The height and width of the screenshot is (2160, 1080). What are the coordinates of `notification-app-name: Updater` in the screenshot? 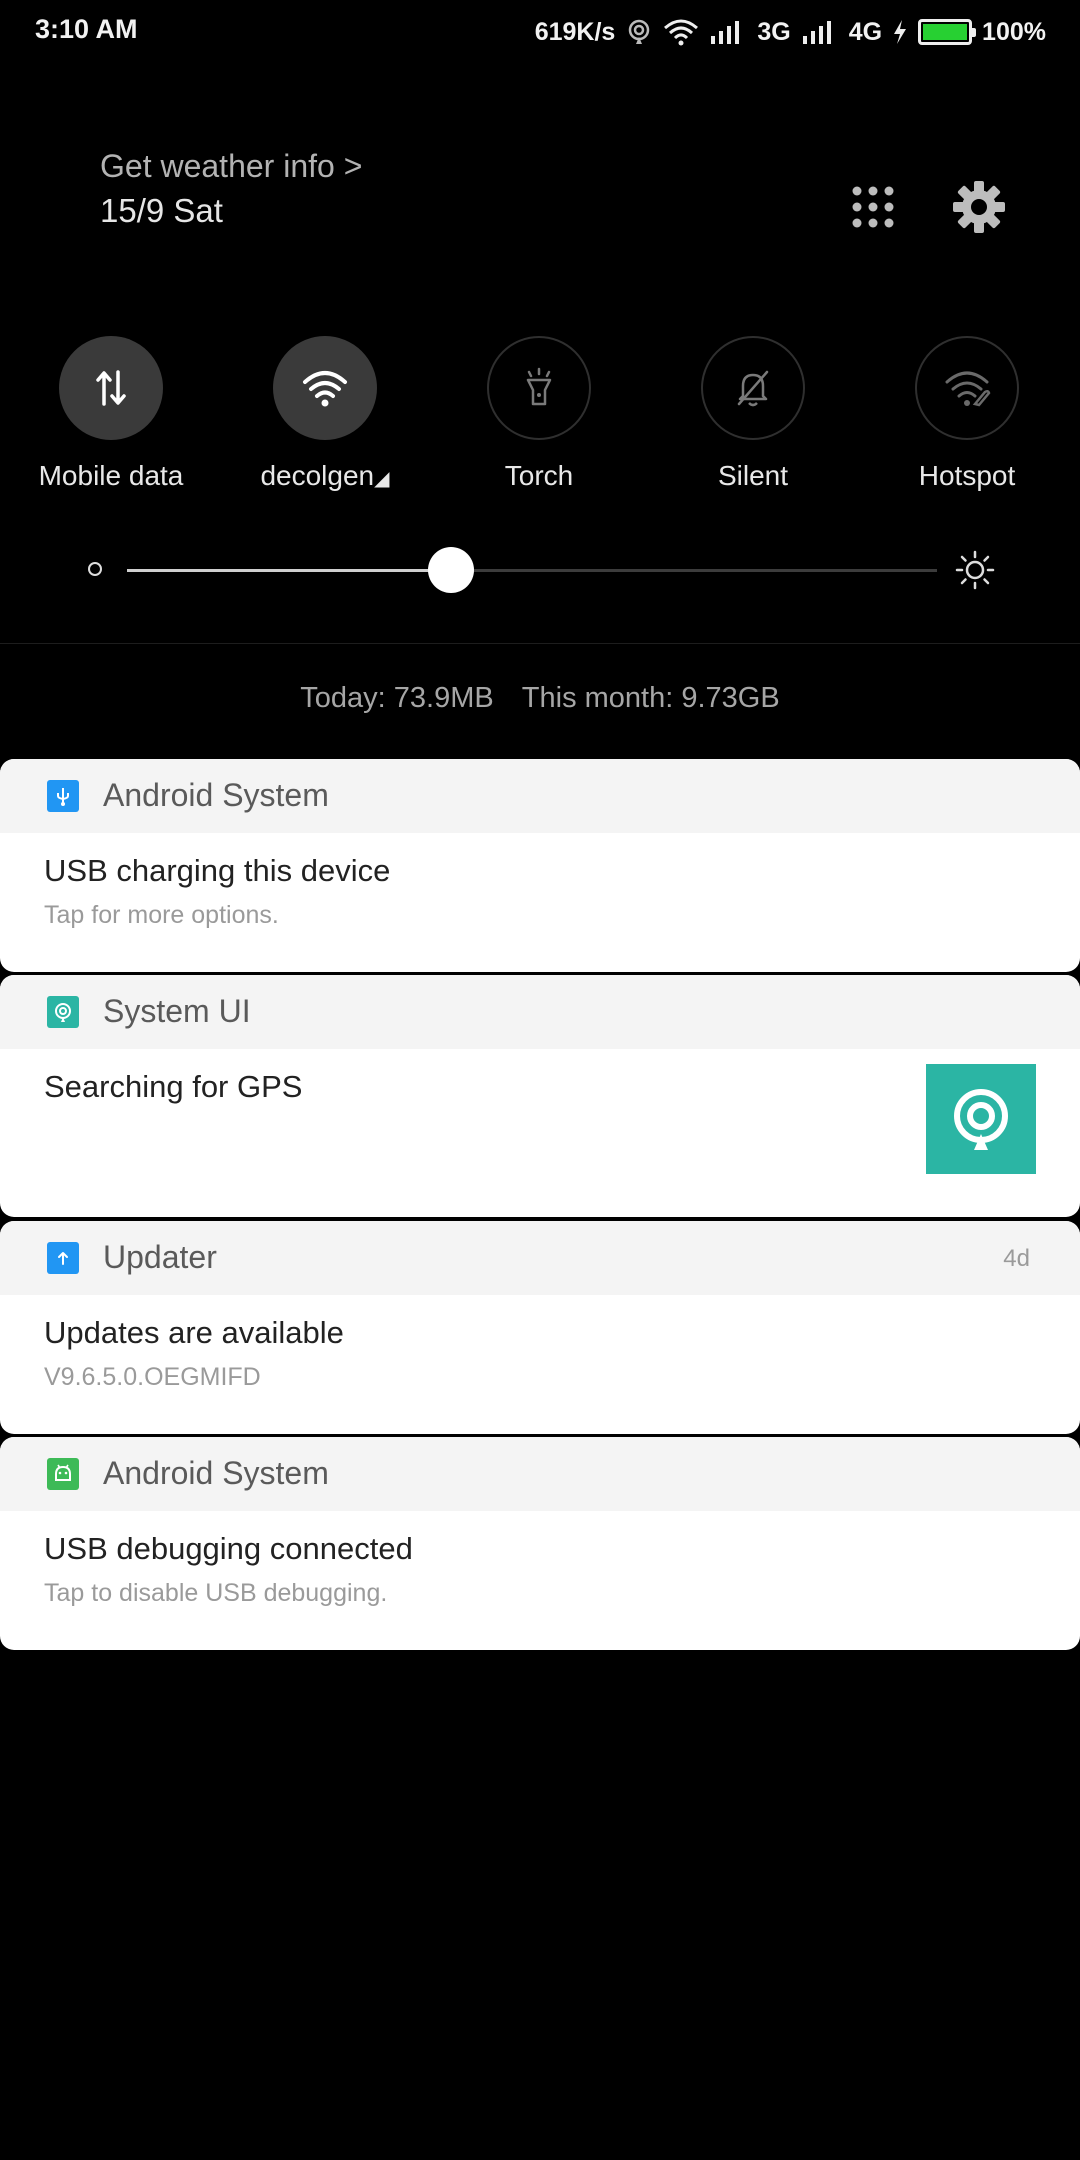 It's located at (160, 1257).